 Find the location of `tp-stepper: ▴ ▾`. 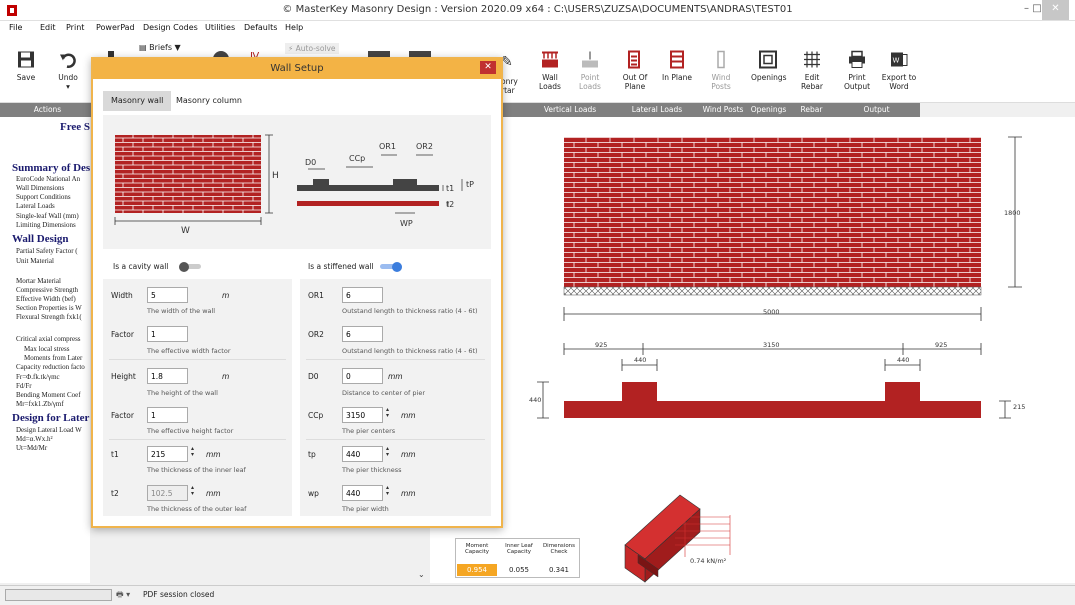

tp-stepper: ▴ ▾ is located at coordinates (387, 452).